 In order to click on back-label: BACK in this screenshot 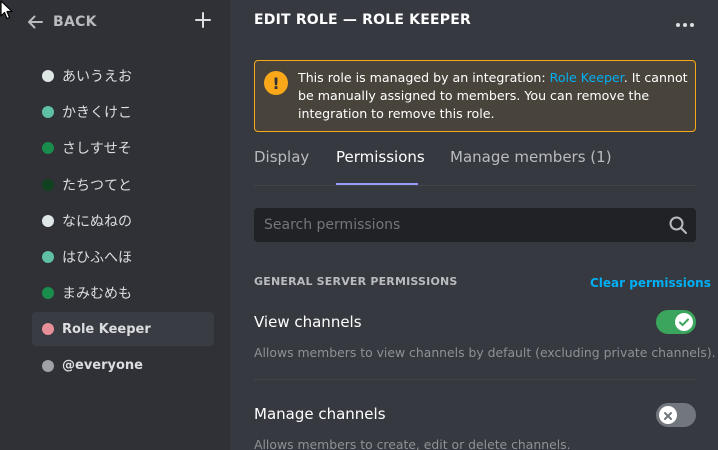, I will do `click(75, 22)`.